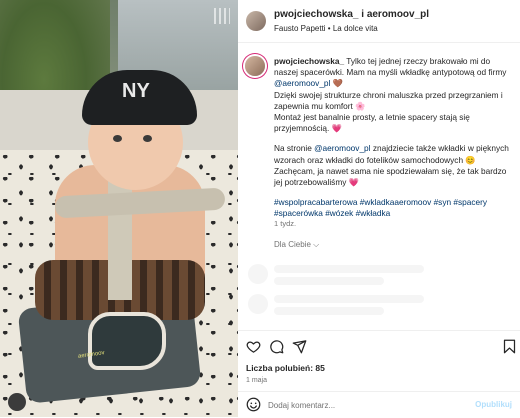  What do you see at coordinates (493, 404) in the screenshot?
I see `publish-button: Opublikuj` at bounding box center [493, 404].